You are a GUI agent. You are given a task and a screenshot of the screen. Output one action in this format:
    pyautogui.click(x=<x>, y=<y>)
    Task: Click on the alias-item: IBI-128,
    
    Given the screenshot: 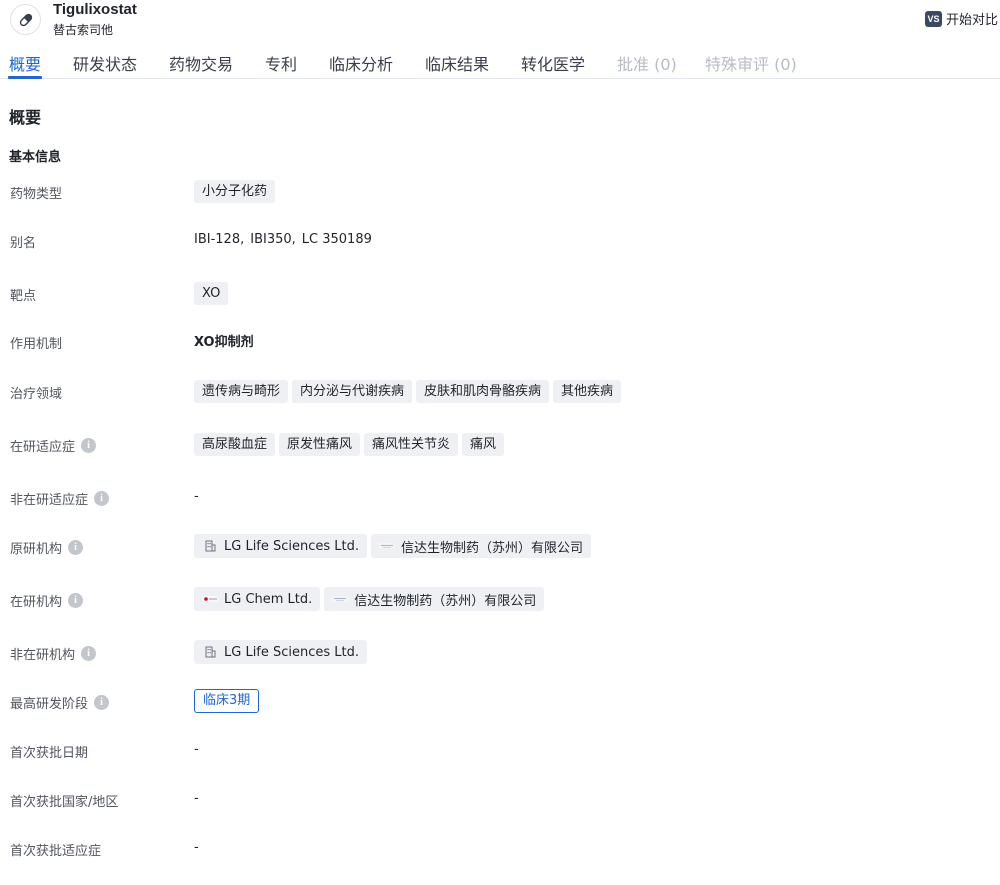 What is the action you would take?
    pyautogui.click(x=219, y=239)
    